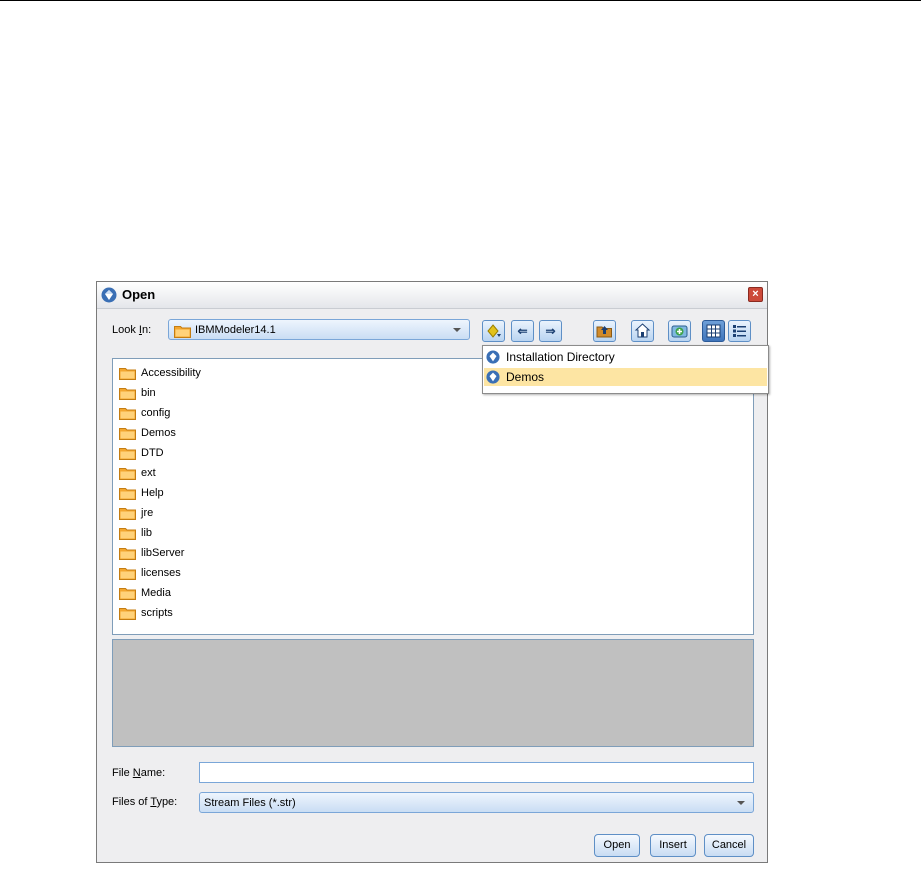 The image size is (921, 873). What do you see at coordinates (250, 803) in the screenshot?
I see `file-type-value: Stream Files (*.str)` at bounding box center [250, 803].